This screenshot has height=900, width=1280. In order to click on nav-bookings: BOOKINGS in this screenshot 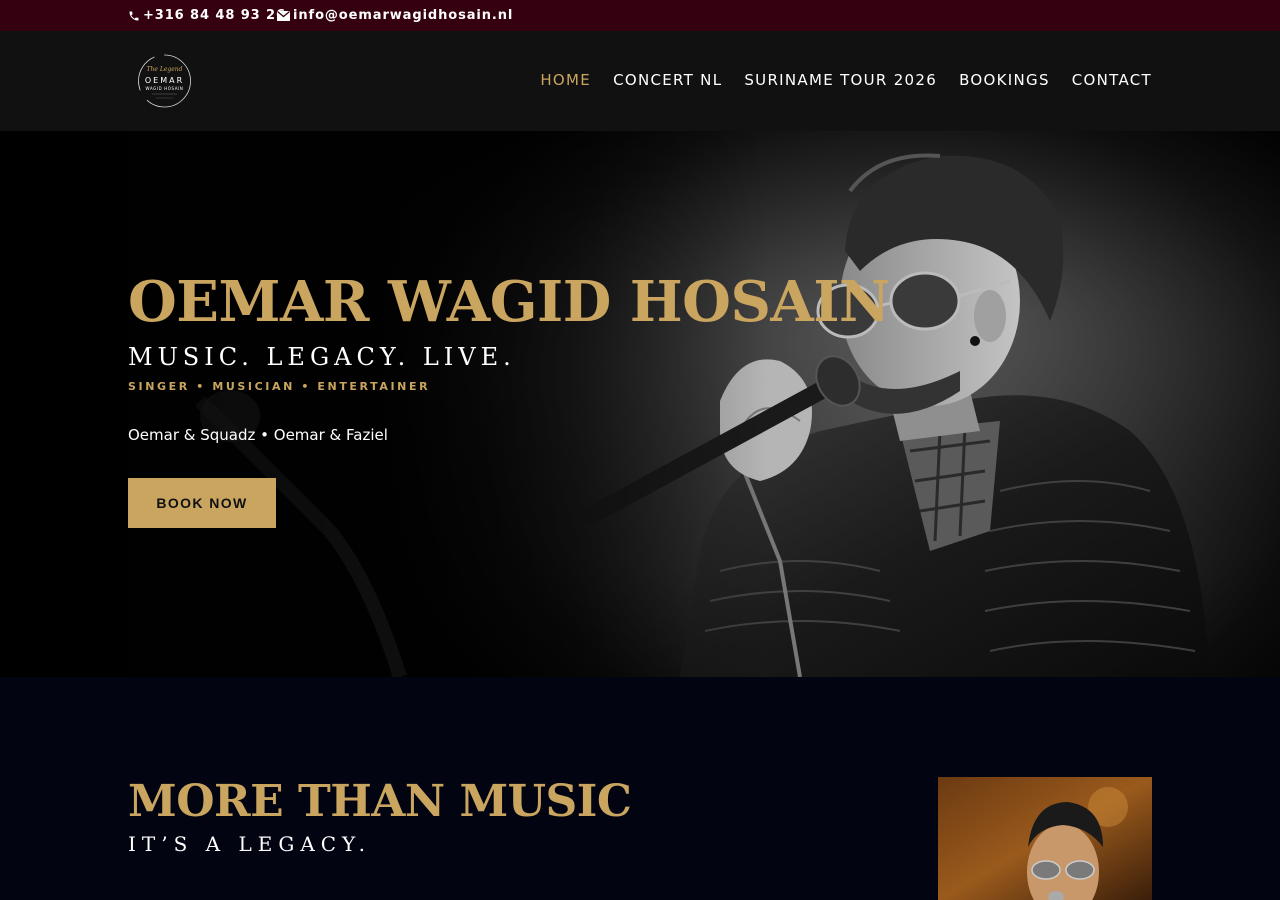, I will do `click(1004, 80)`.